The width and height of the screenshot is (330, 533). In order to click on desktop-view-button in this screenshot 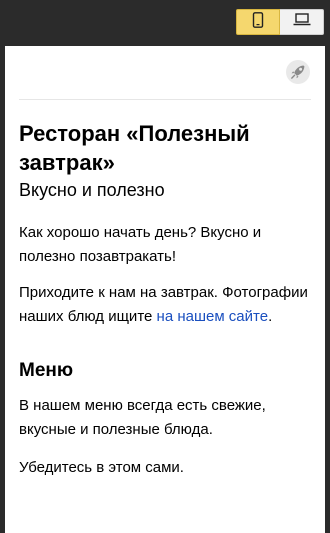, I will do `click(302, 22)`.